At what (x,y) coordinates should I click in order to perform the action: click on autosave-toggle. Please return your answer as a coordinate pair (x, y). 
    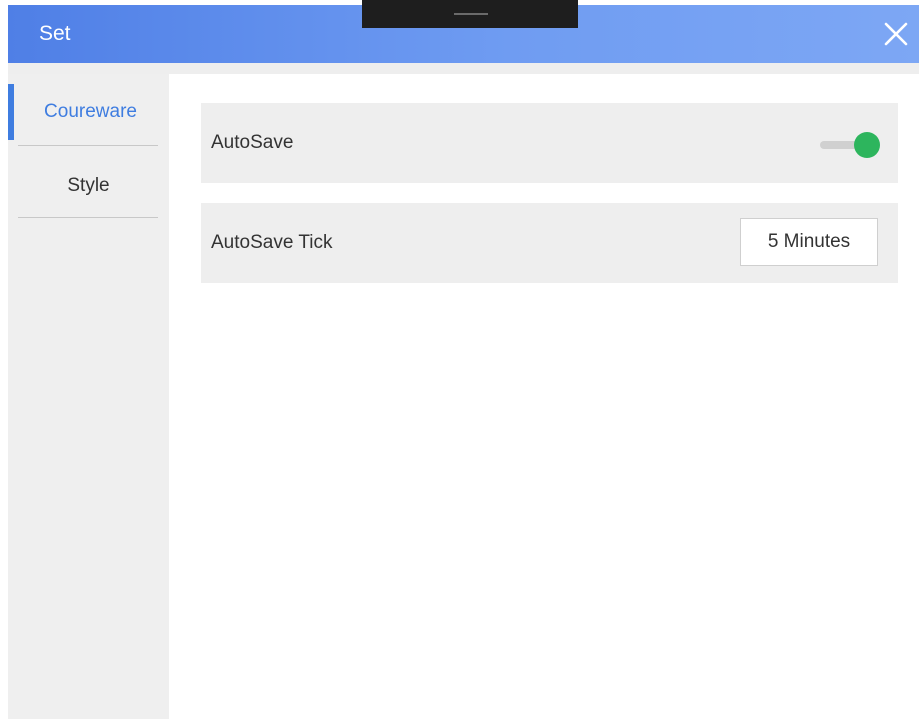
    Looking at the image, I should click on (850, 145).